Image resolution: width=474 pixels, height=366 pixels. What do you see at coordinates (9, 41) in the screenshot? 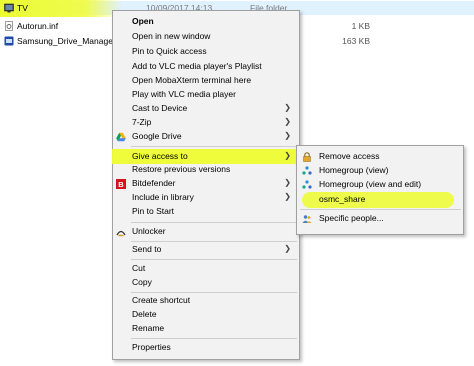
I see `app-exe-icon` at bounding box center [9, 41].